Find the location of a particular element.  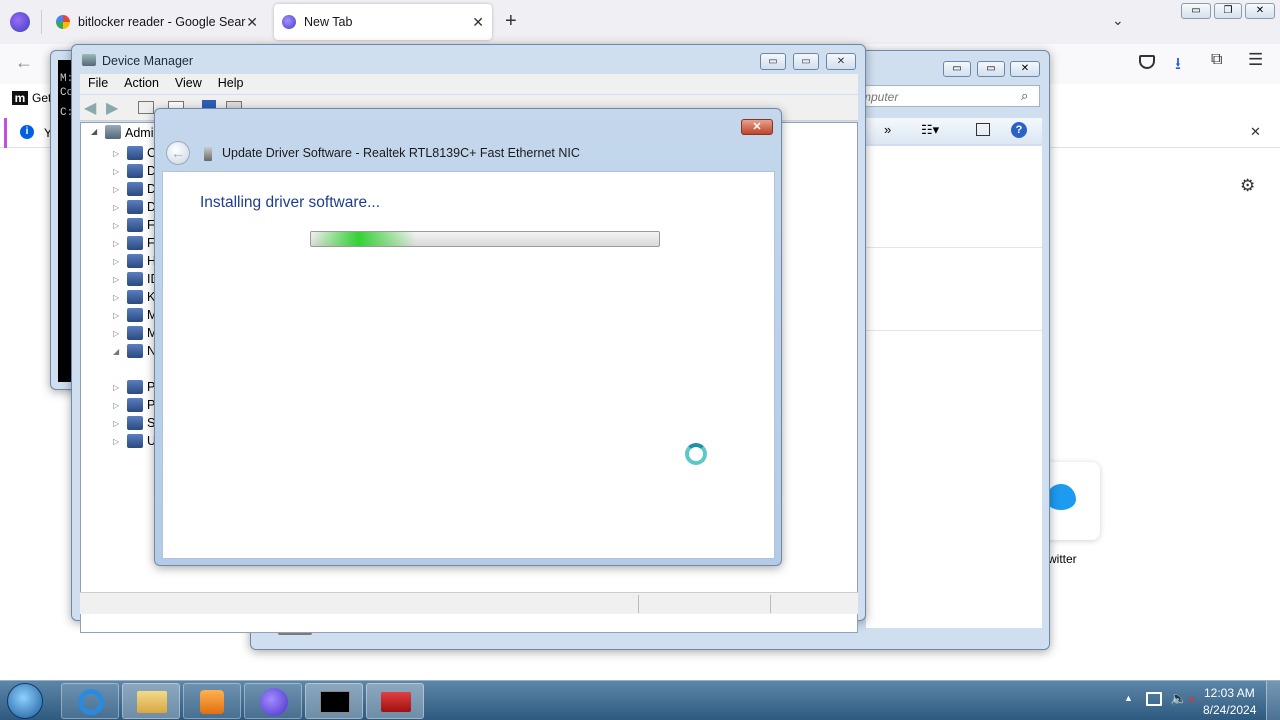

bookmark-label: Get is located at coordinates (41, 98).